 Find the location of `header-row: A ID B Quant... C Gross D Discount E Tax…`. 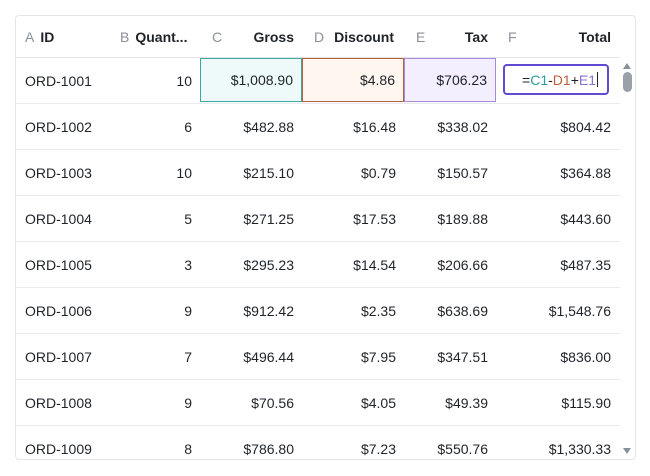

header-row: A ID B Quant... C Gross D Discount E Tax… is located at coordinates (318, 37).